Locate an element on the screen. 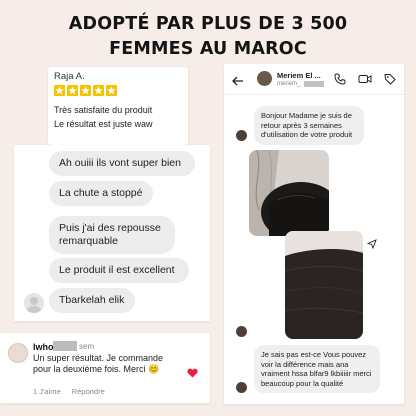 This screenshot has height=416, width=416. chat-message: Puis j'ai des repousse remarquable is located at coordinates (112, 235).